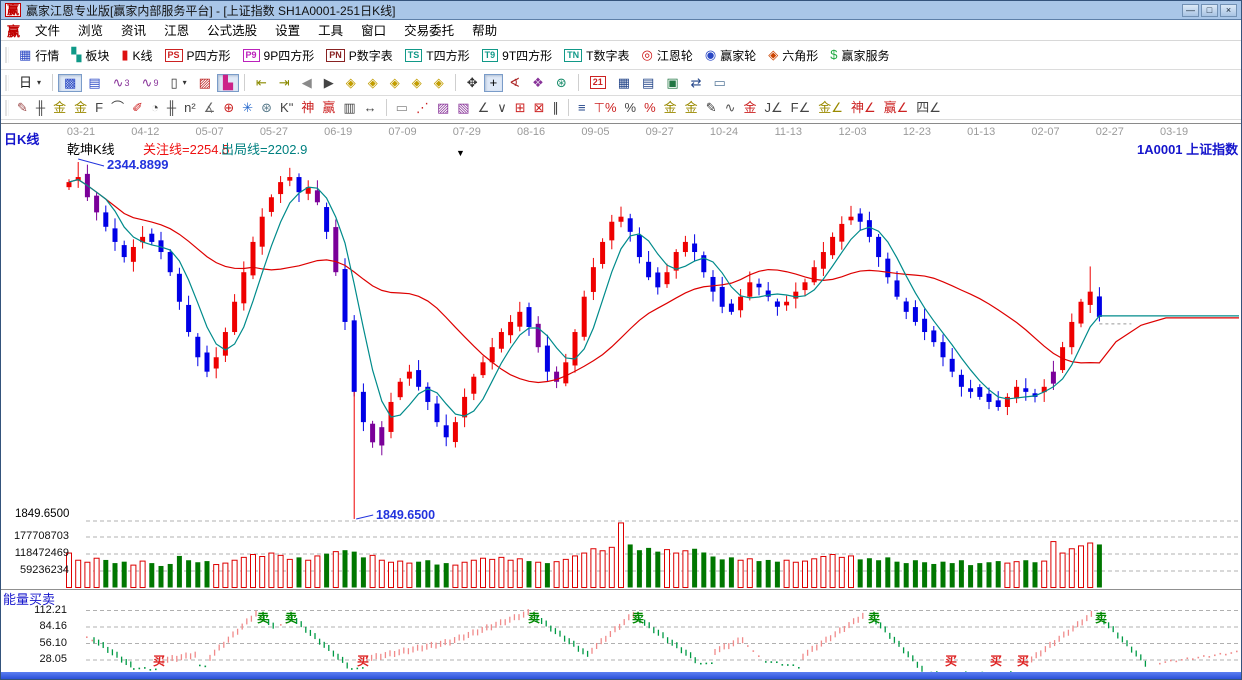 Image resolution: width=1242 pixels, height=680 pixels. What do you see at coordinates (672, 83) in the screenshot?
I see `save-image-button: ▣` at bounding box center [672, 83].